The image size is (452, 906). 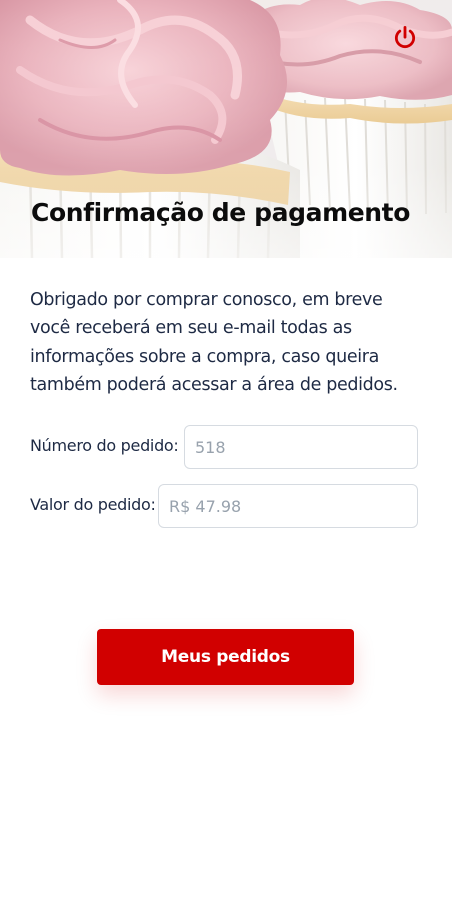 I want to click on logout-button, so click(x=405, y=38).